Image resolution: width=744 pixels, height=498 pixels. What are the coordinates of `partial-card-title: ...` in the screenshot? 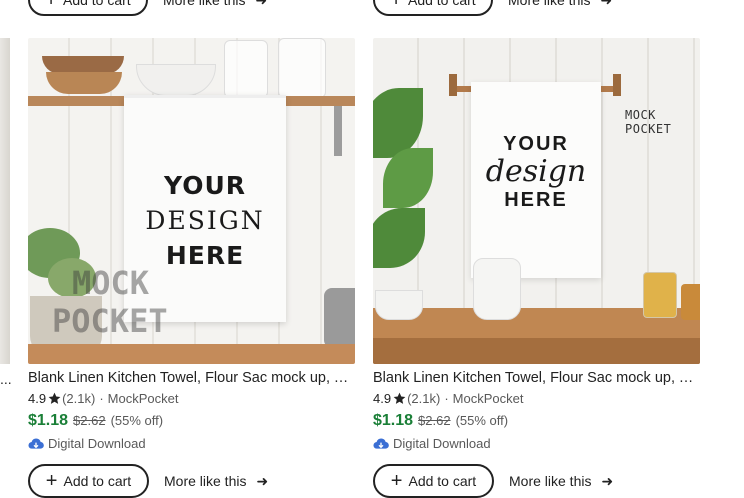 It's located at (6, 379).